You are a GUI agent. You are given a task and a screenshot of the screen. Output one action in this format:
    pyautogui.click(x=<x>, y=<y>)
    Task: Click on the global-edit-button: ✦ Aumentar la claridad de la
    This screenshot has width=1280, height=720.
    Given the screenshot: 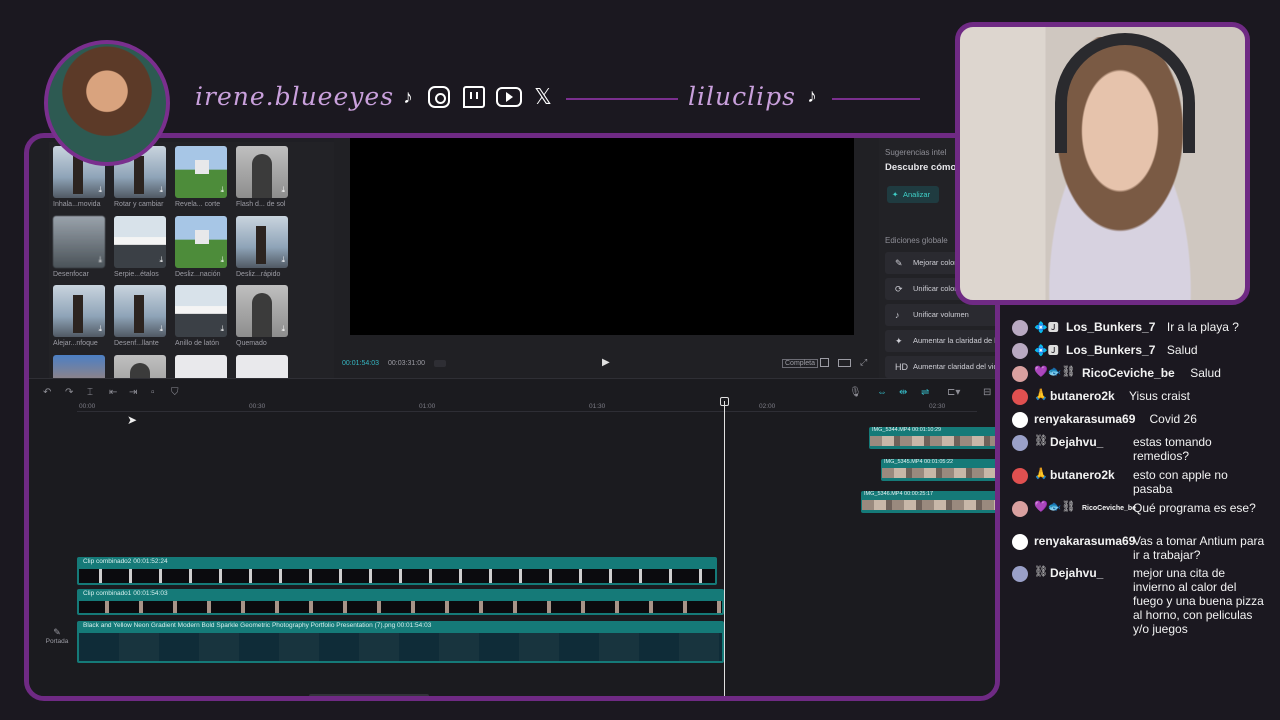 What is the action you would take?
    pyautogui.click(x=940, y=341)
    